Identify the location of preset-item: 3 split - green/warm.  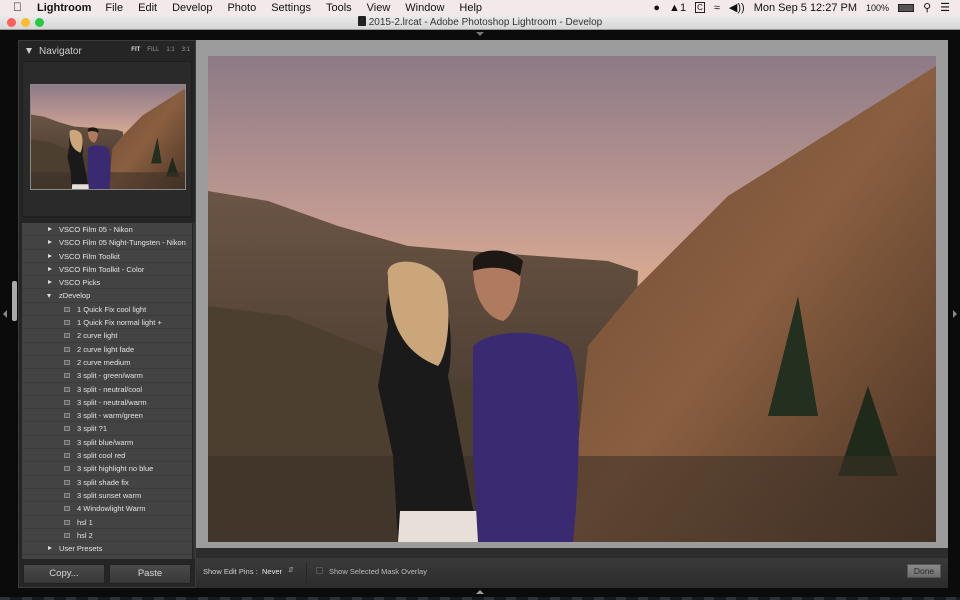
(107, 376).